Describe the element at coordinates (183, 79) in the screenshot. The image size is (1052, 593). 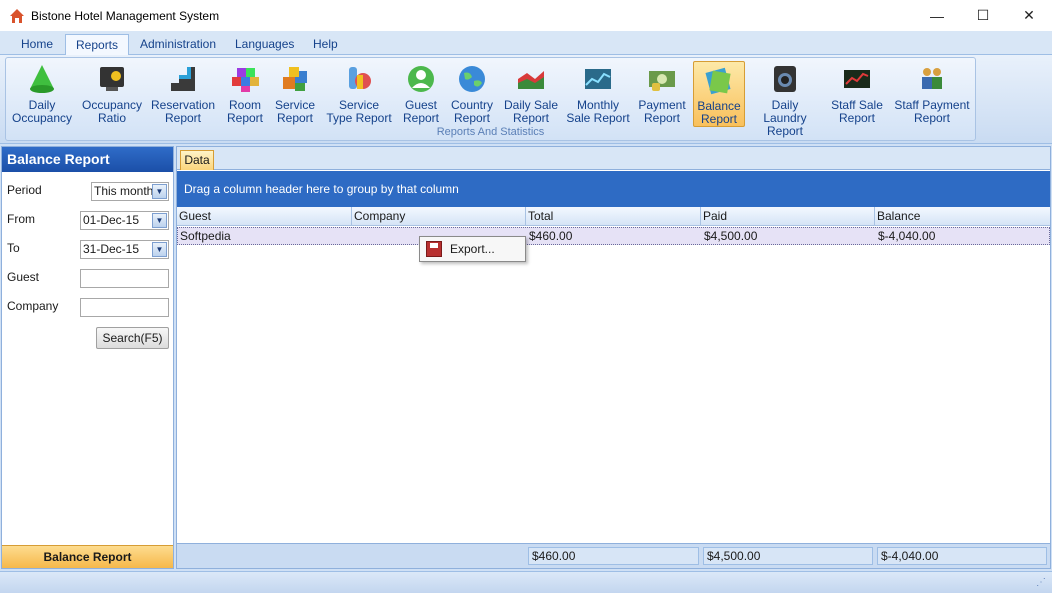
I see `stairs-icon` at that location.